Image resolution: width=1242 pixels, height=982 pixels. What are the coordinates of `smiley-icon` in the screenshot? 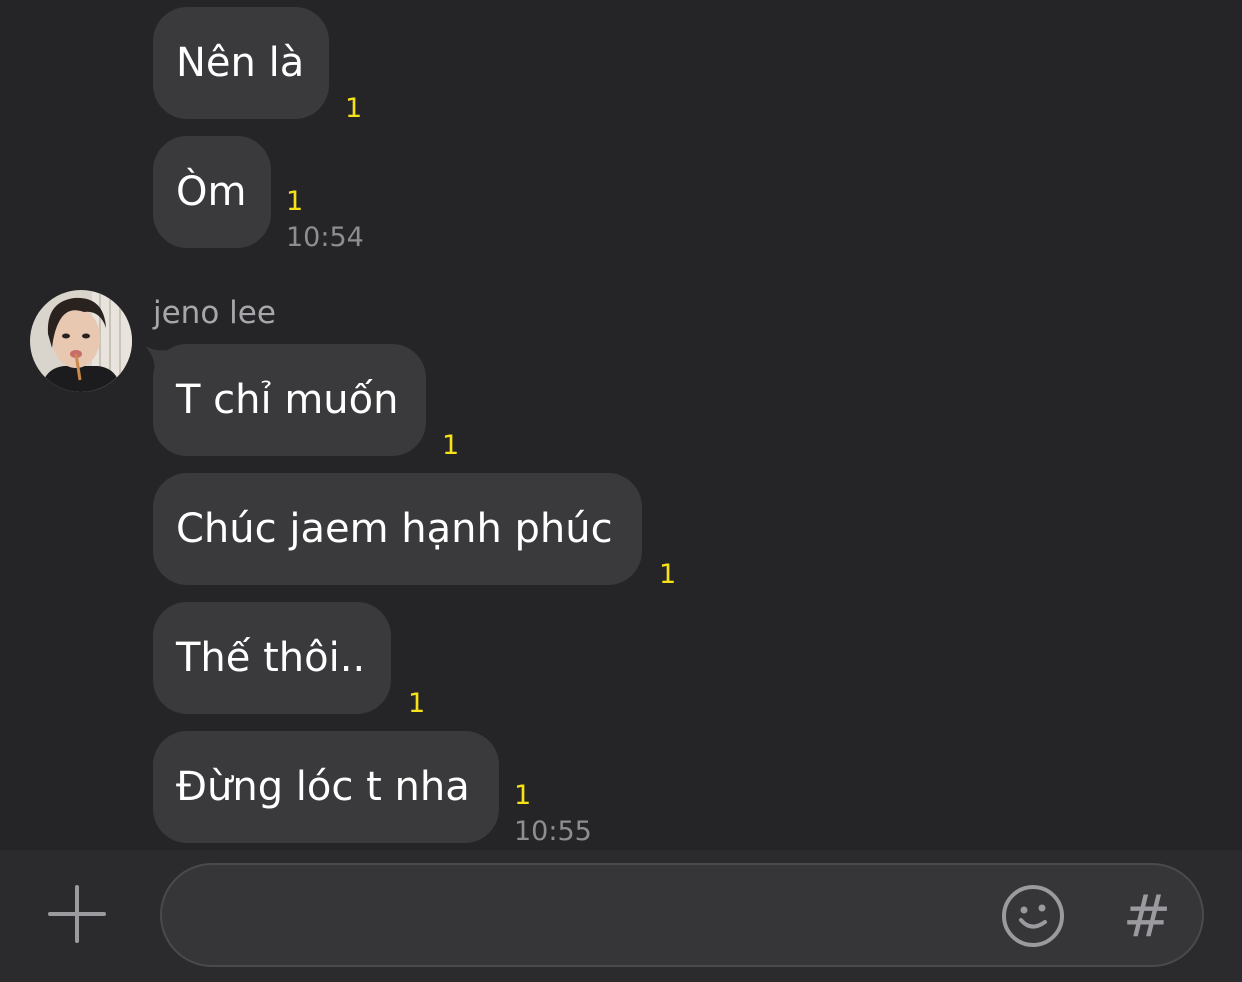 It's located at (1033, 916).